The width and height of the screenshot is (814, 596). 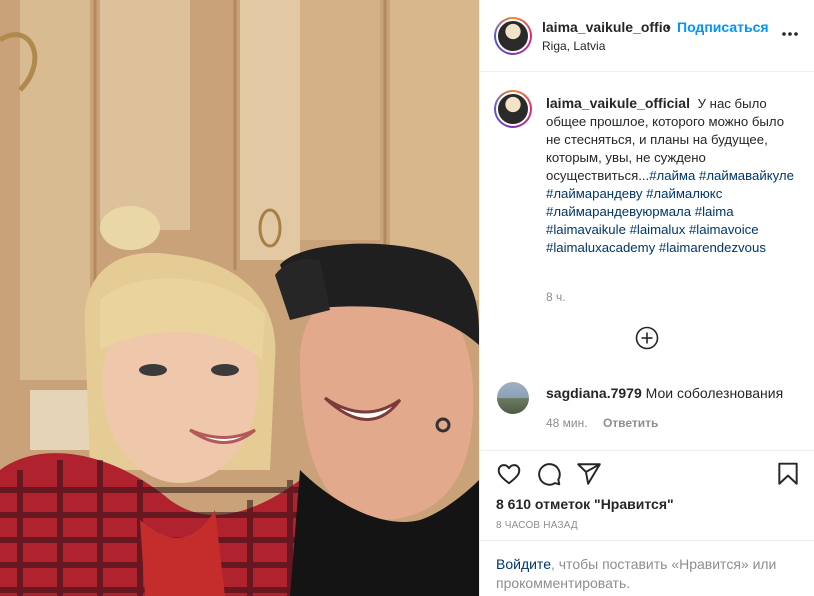 What do you see at coordinates (723, 27) in the screenshot?
I see `follow-button: Подписаться` at bounding box center [723, 27].